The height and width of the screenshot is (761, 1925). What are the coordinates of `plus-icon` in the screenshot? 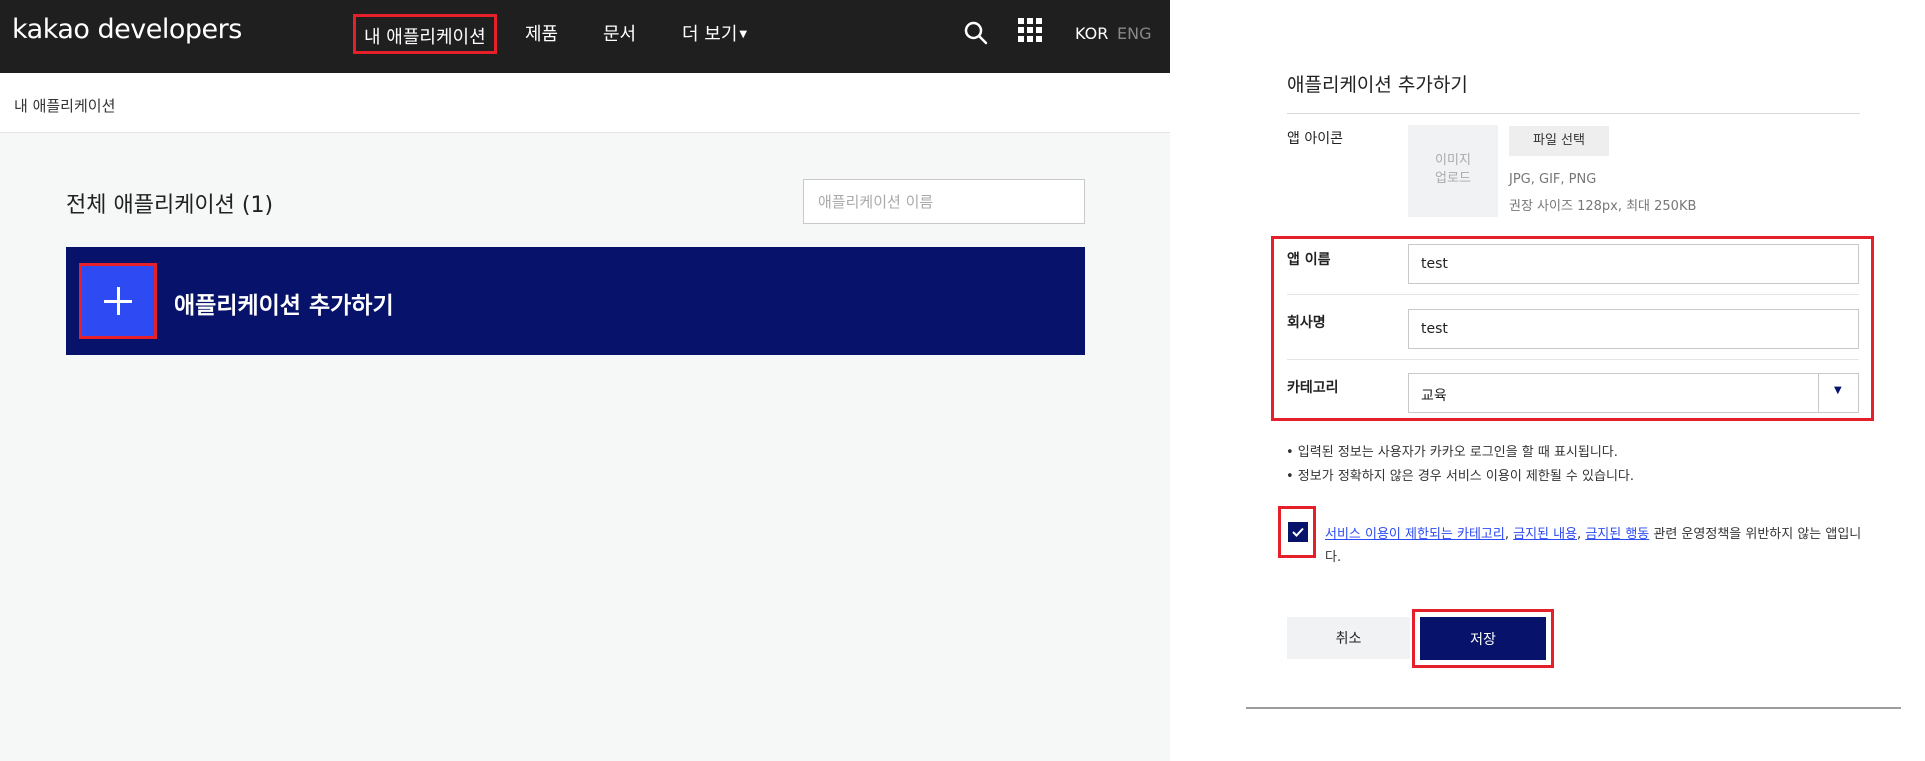 It's located at (118, 301).